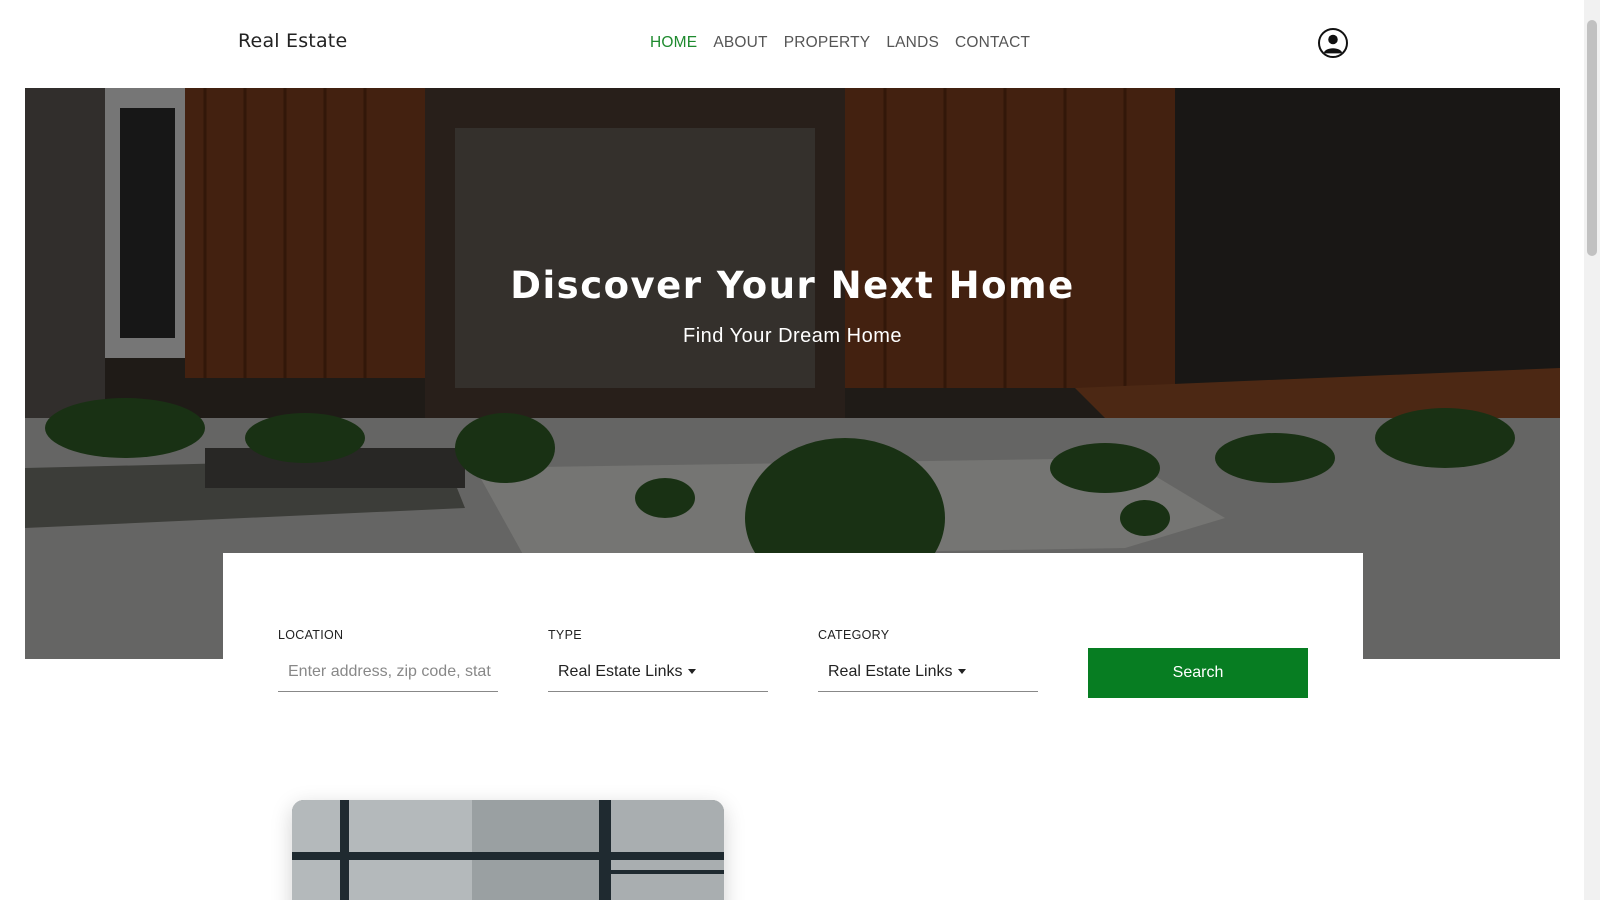 The image size is (1600, 900). I want to click on category-field: CATEGORY Real Estate Links, so click(928, 660).